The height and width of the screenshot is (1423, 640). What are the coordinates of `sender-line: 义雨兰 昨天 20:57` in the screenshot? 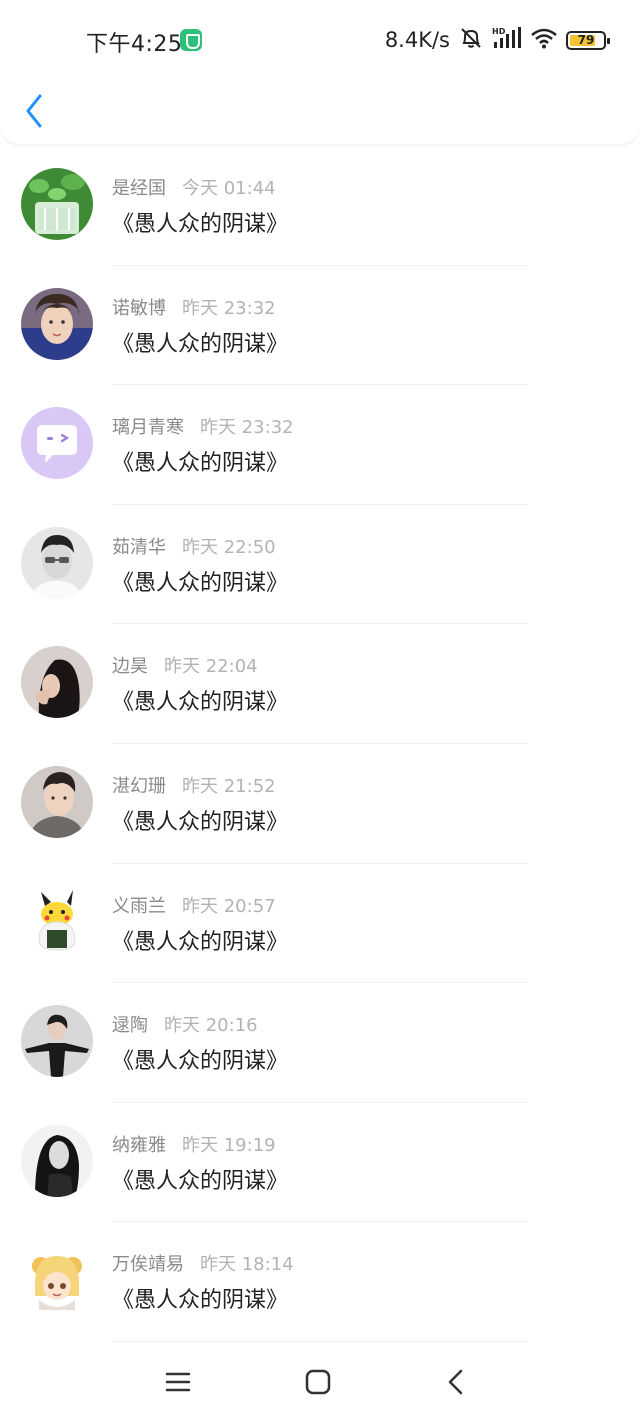 It's located at (194, 905).